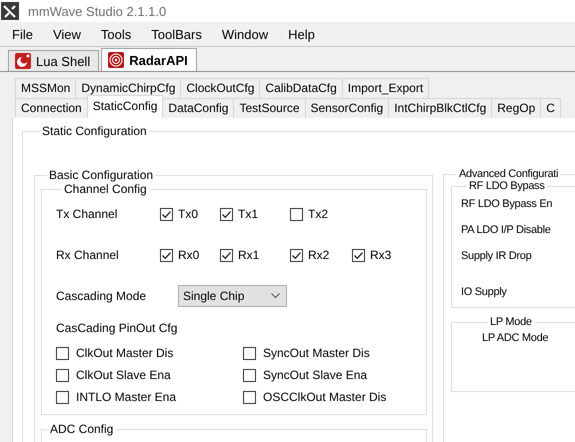  What do you see at coordinates (507, 205) in the screenshot?
I see `field-label: RF LDO Bypass En` at bounding box center [507, 205].